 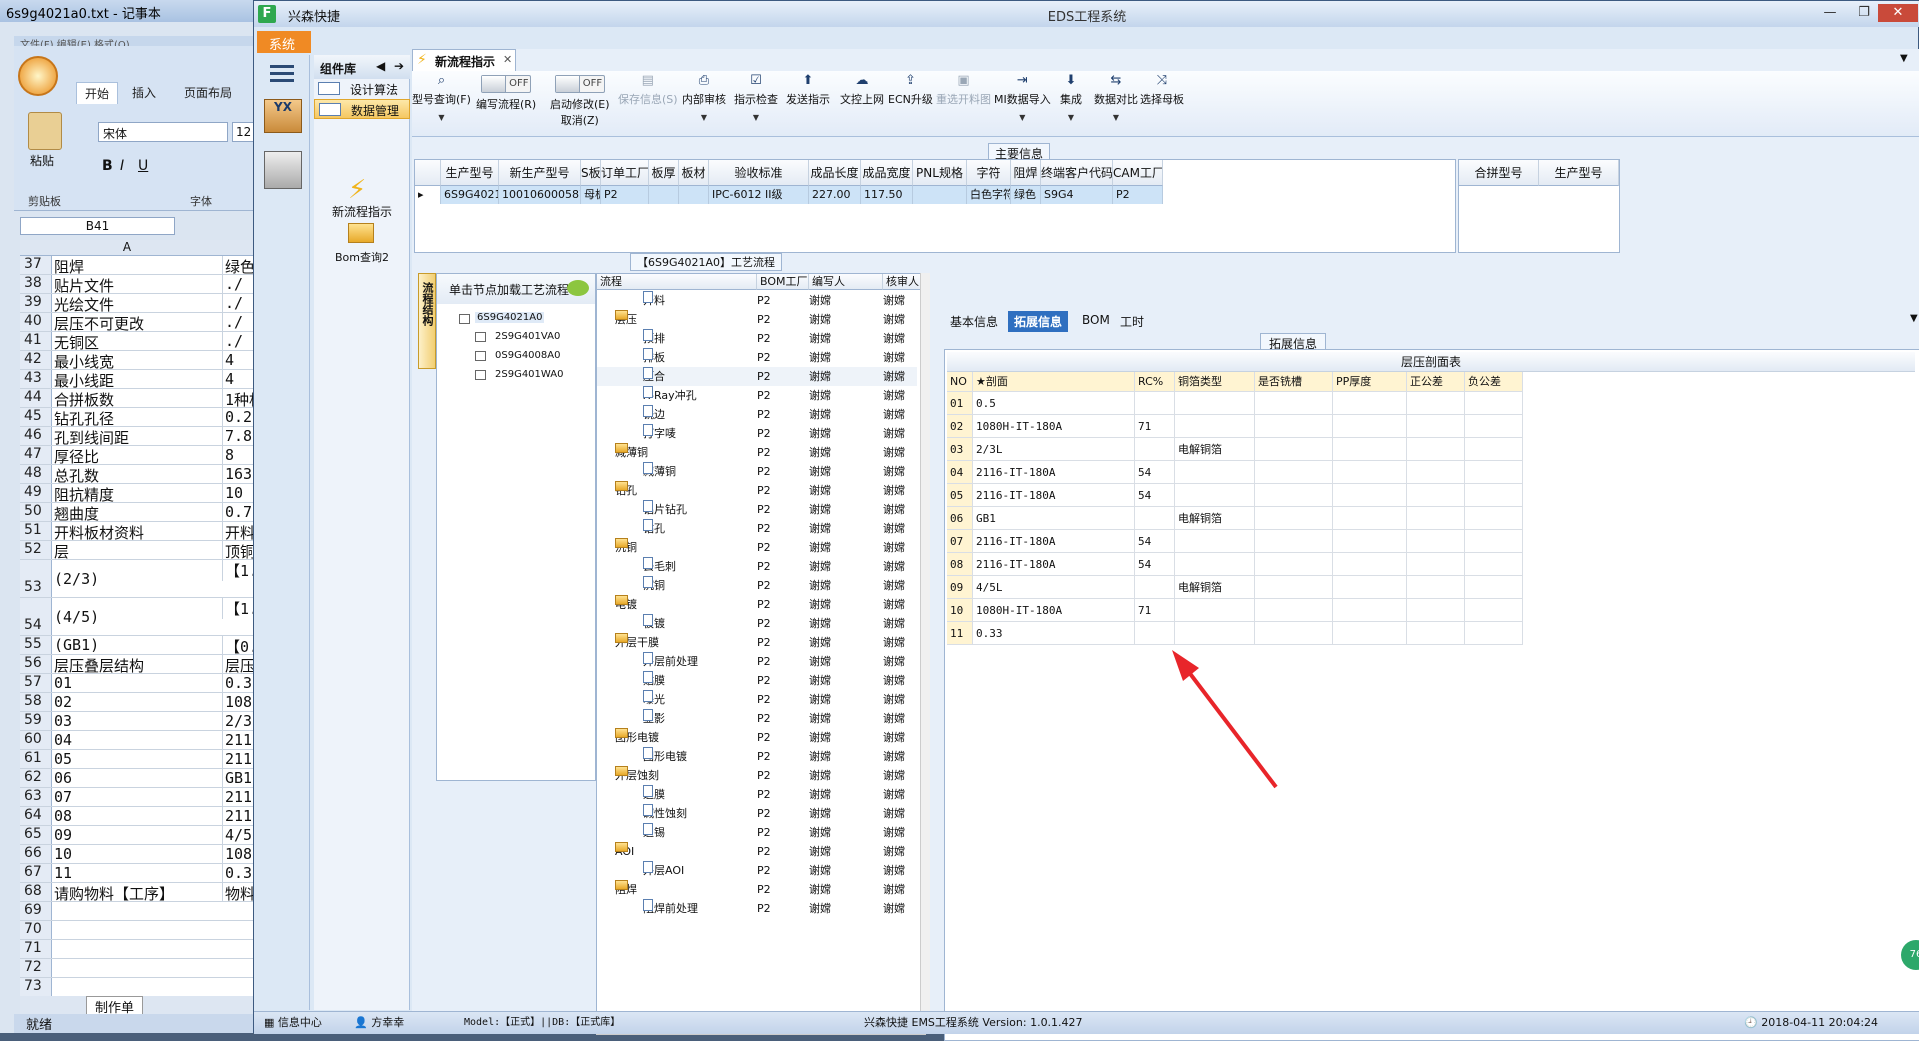 What do you see at coordinates (960, 495) in the screenshot?
I see `layer-row-no: 05` at bounding box center [960, 495].